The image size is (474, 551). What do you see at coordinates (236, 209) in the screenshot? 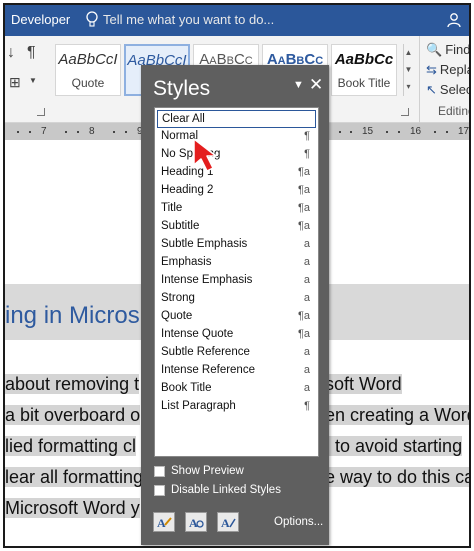
I see `style-item-title: Title ¶a` at bounding box center [236, 209].